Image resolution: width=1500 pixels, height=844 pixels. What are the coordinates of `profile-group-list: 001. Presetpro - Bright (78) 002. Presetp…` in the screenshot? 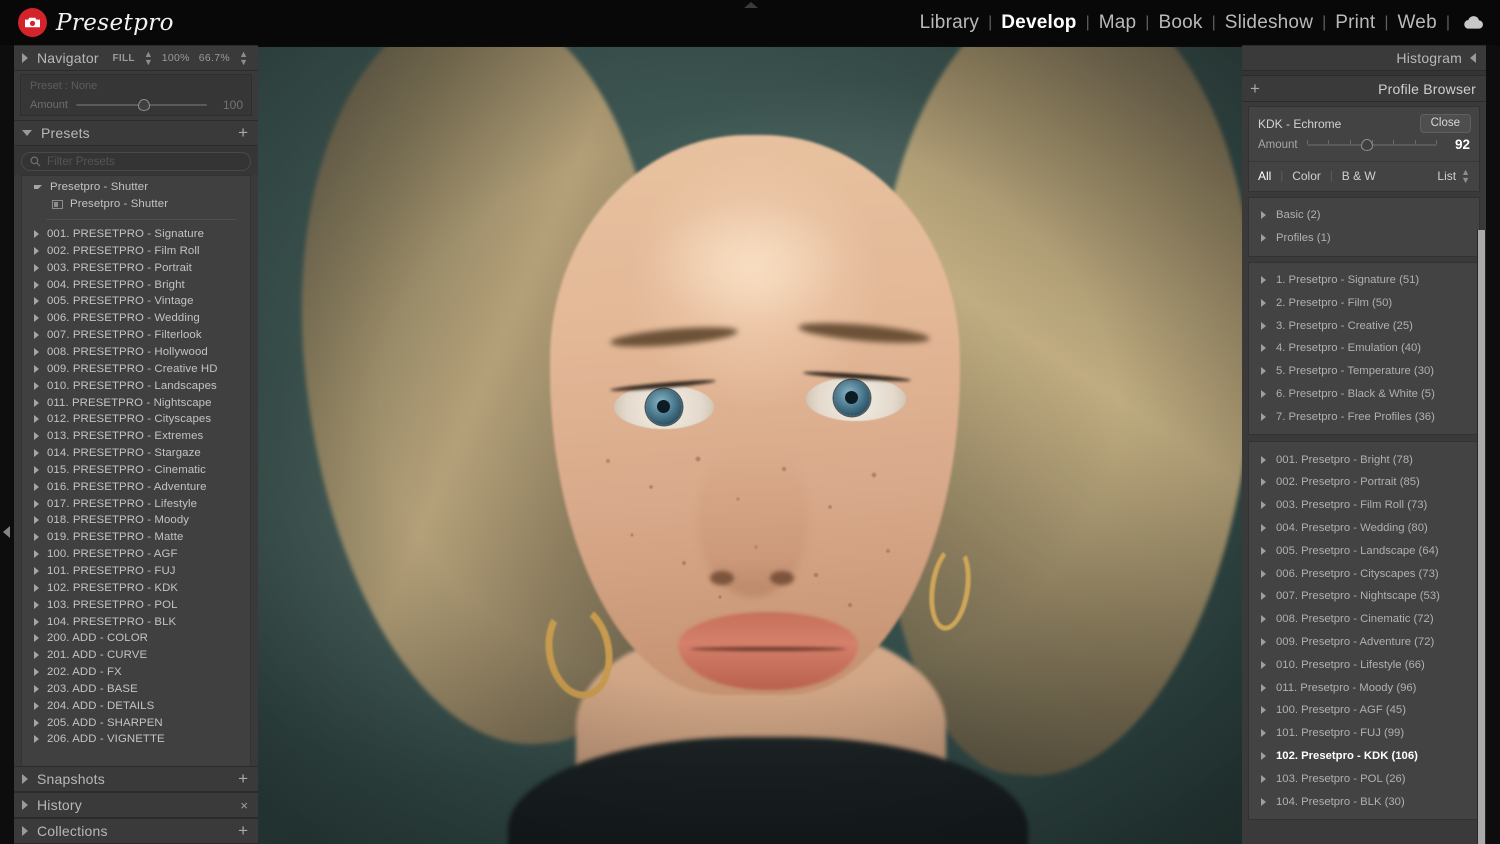 It's located at (1364, 630).